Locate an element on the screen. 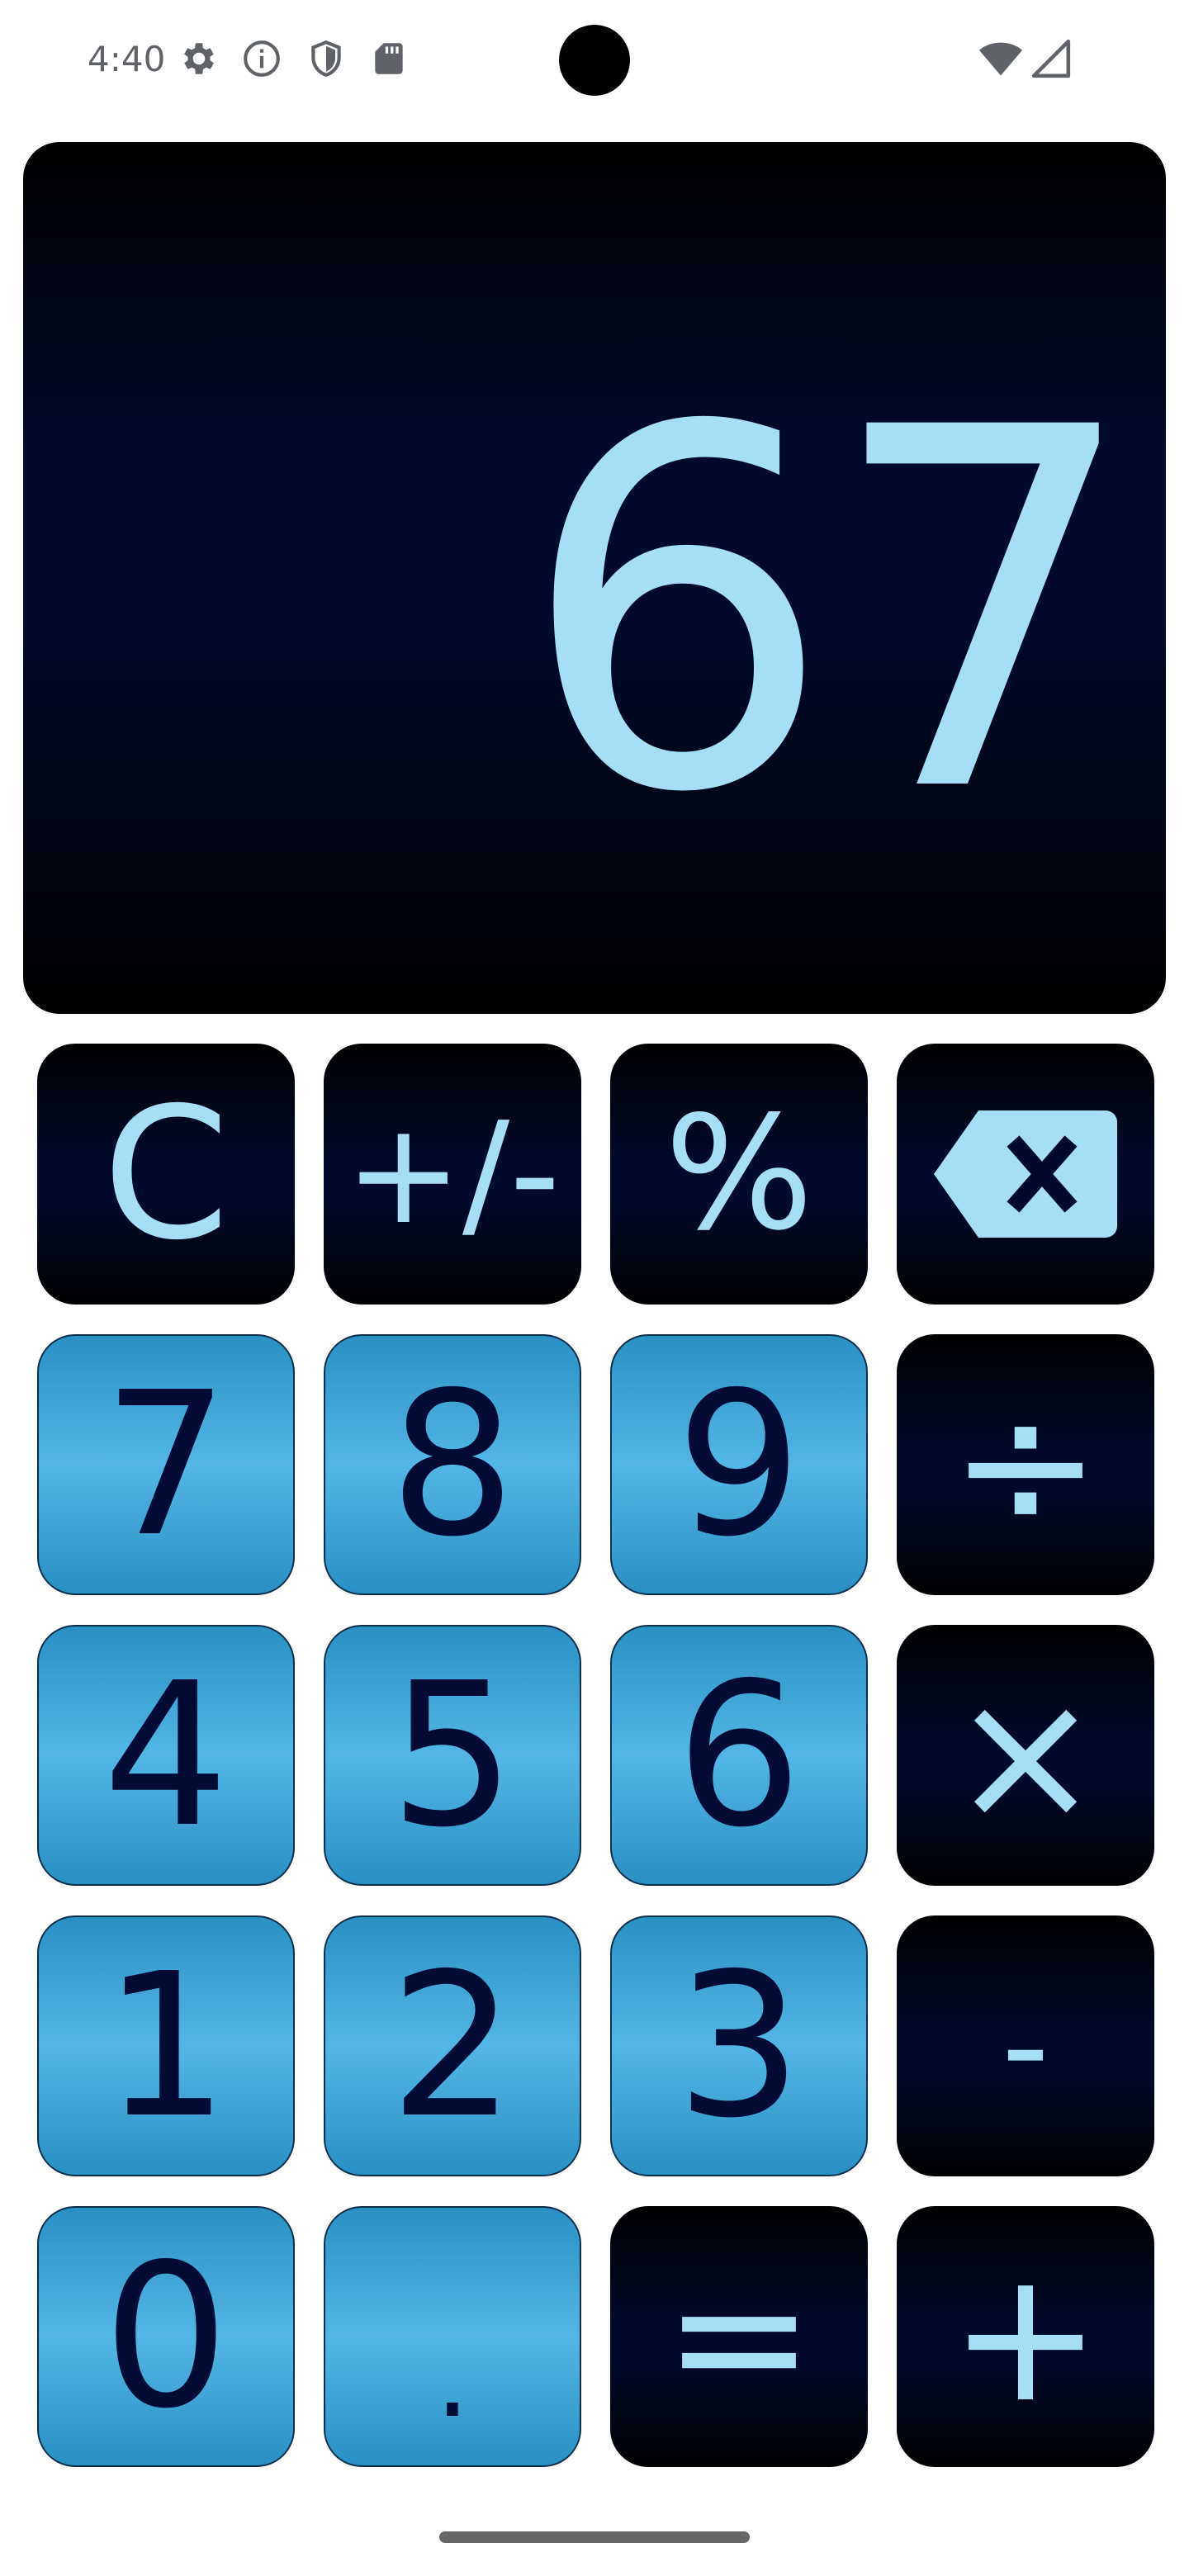 This screenshot has width=1189, height=2576. percent-label: % is located at coordinates (739, 1173).